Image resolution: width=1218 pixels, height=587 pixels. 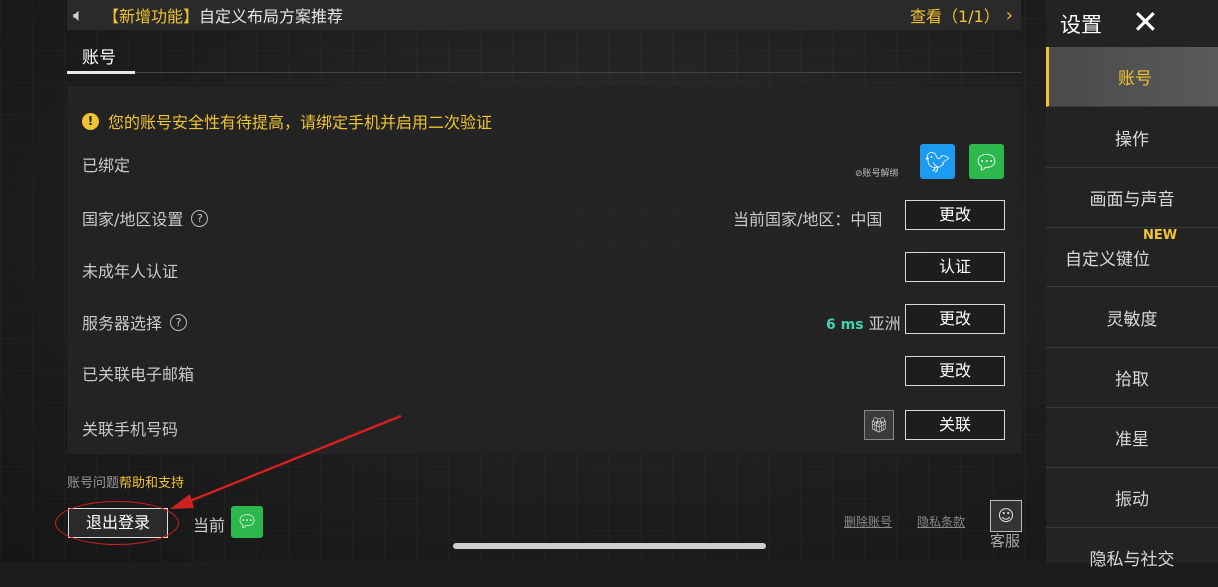 What do you see at coordinates (1132, 378) in the screenshot?
I see `sidebar-item-pickup: 拾取` at bounding box center [1132, 378].